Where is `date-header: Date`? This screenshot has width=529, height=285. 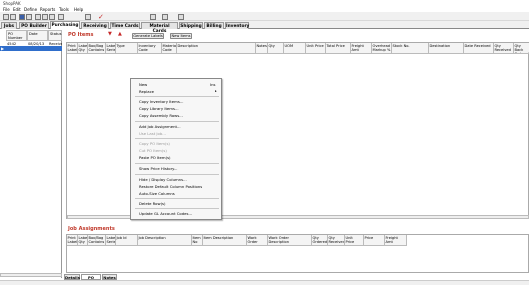
date-header: Date is located at coordinates (37, 35).